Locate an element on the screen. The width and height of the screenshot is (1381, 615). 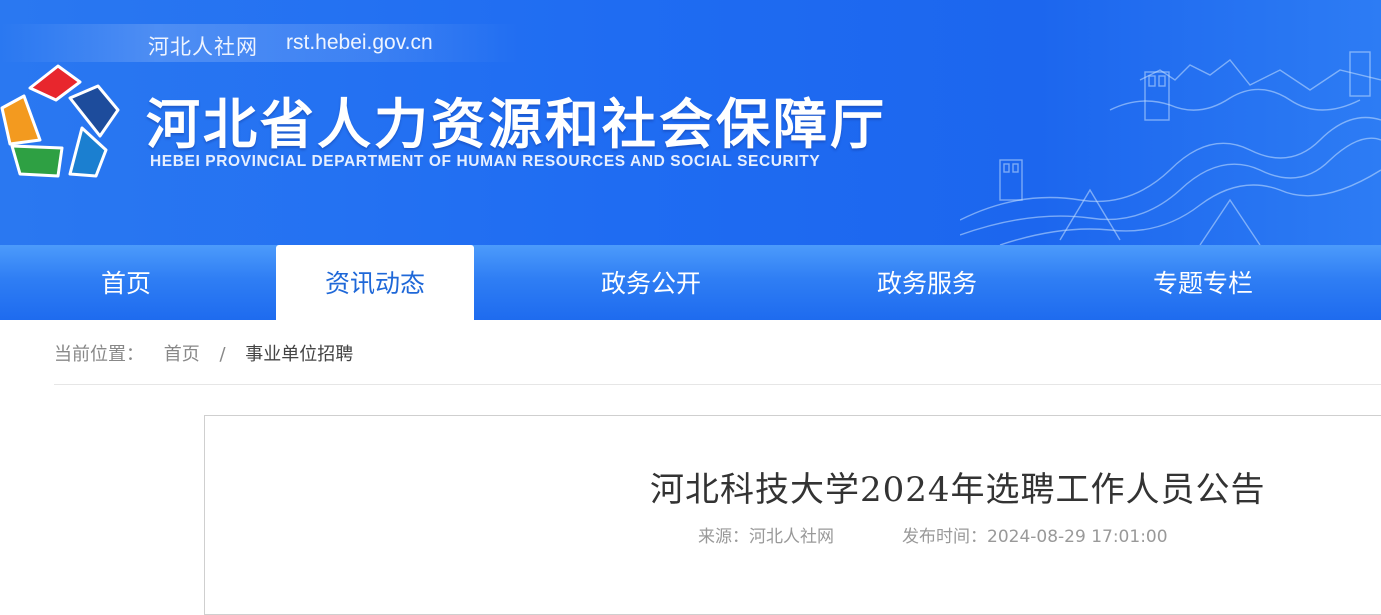
main-nav: 首页 资讯动态 政务公开 政务服务 专题专栏 is located at coordinates (690, 282).